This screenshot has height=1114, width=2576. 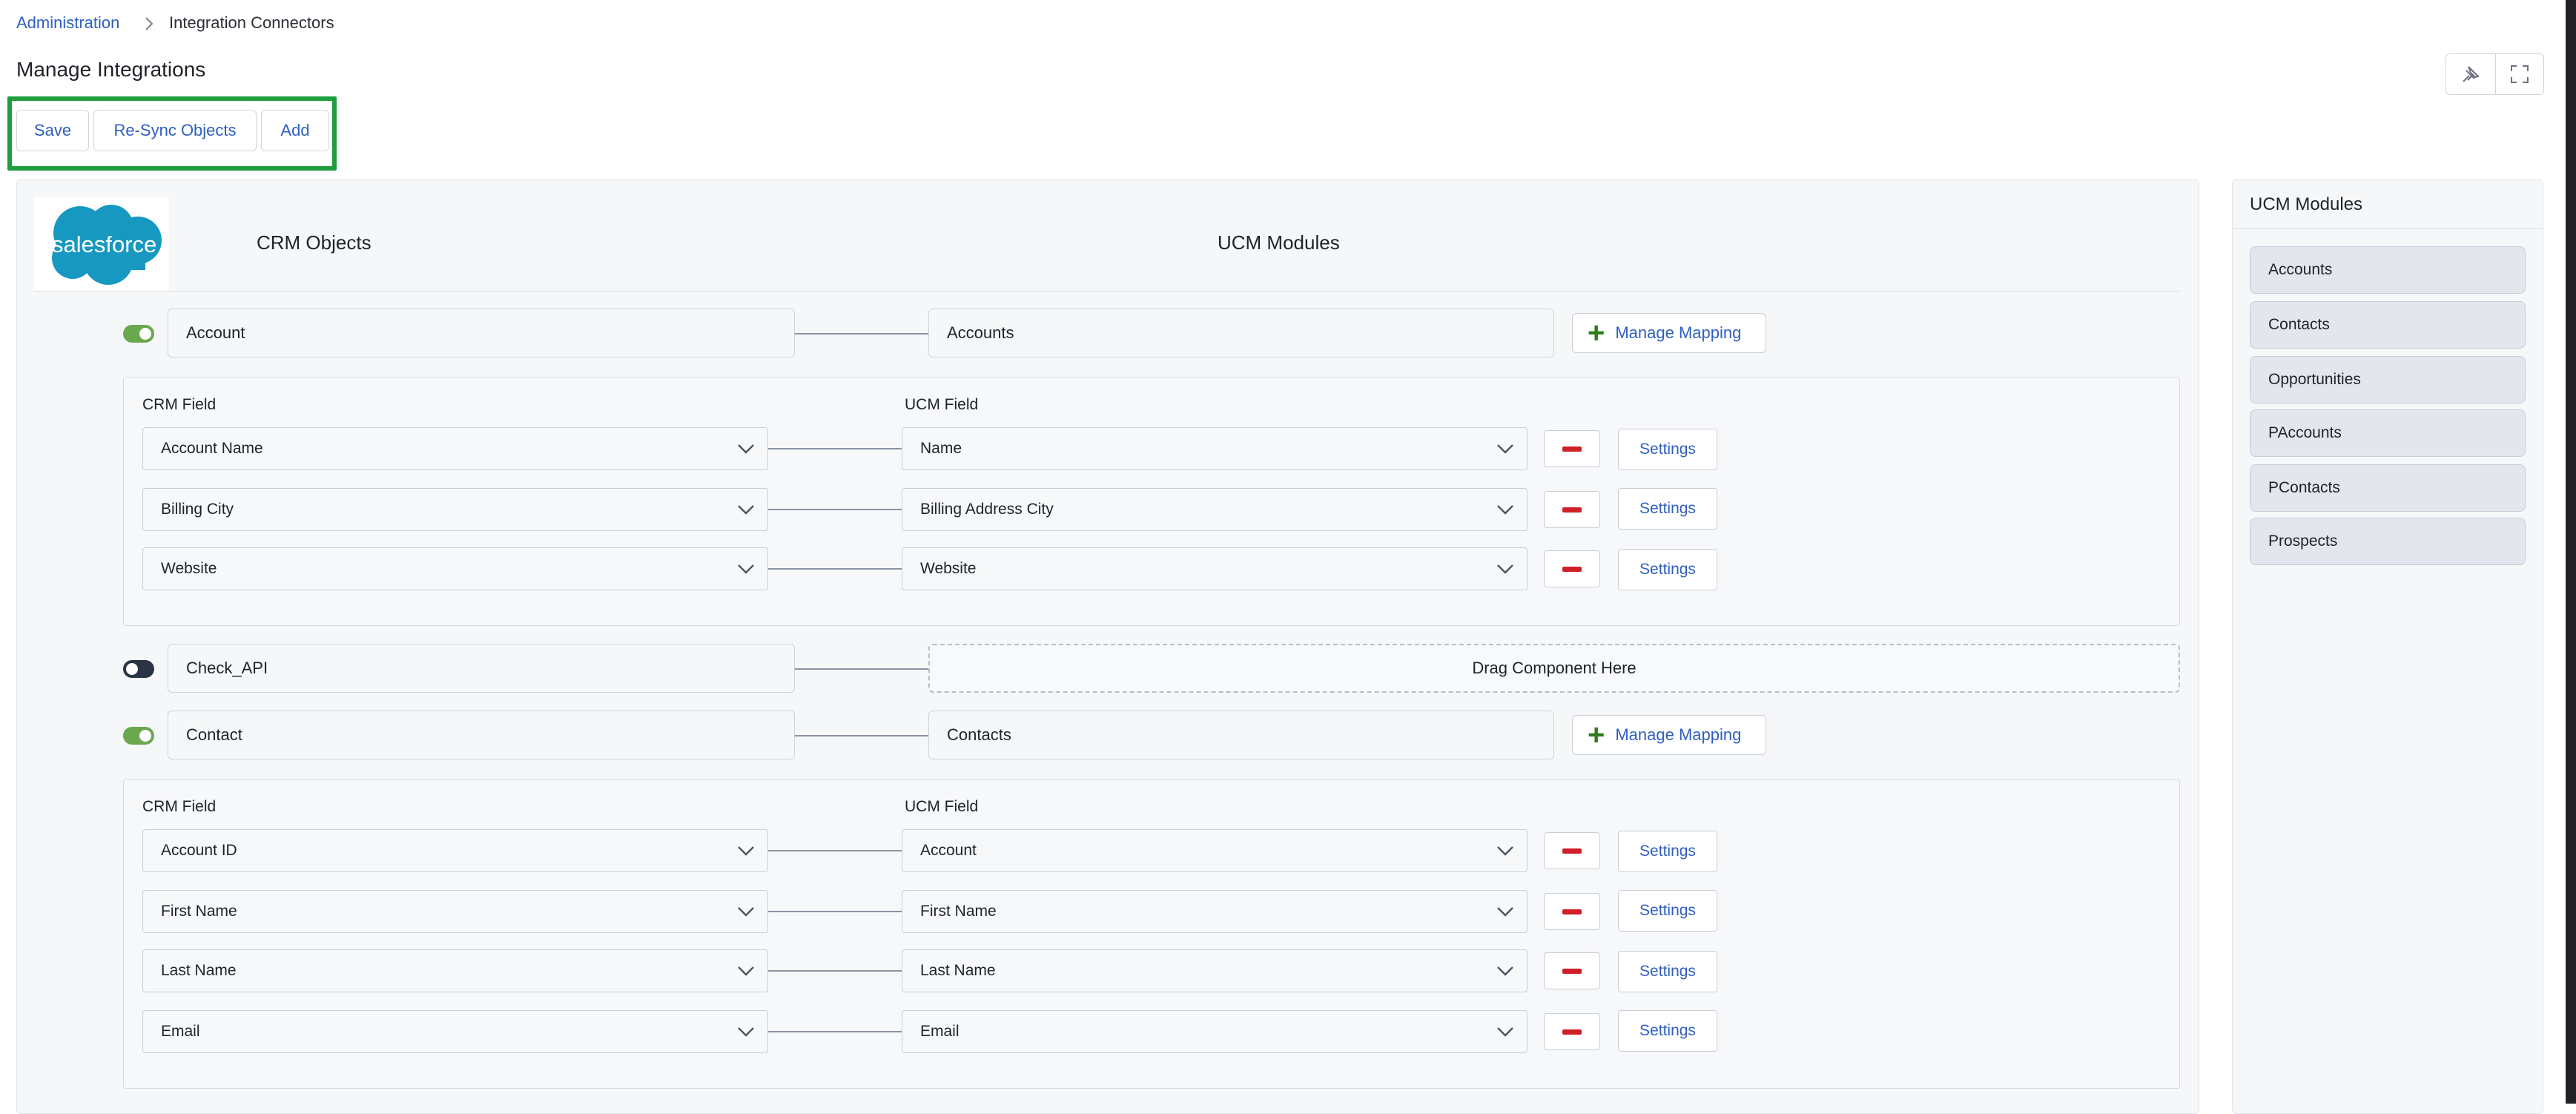 What do you see at coordinates (455, 850) in the screenshot?
I see `crm-field-select: Account ID` at bounding box center [455, 850].